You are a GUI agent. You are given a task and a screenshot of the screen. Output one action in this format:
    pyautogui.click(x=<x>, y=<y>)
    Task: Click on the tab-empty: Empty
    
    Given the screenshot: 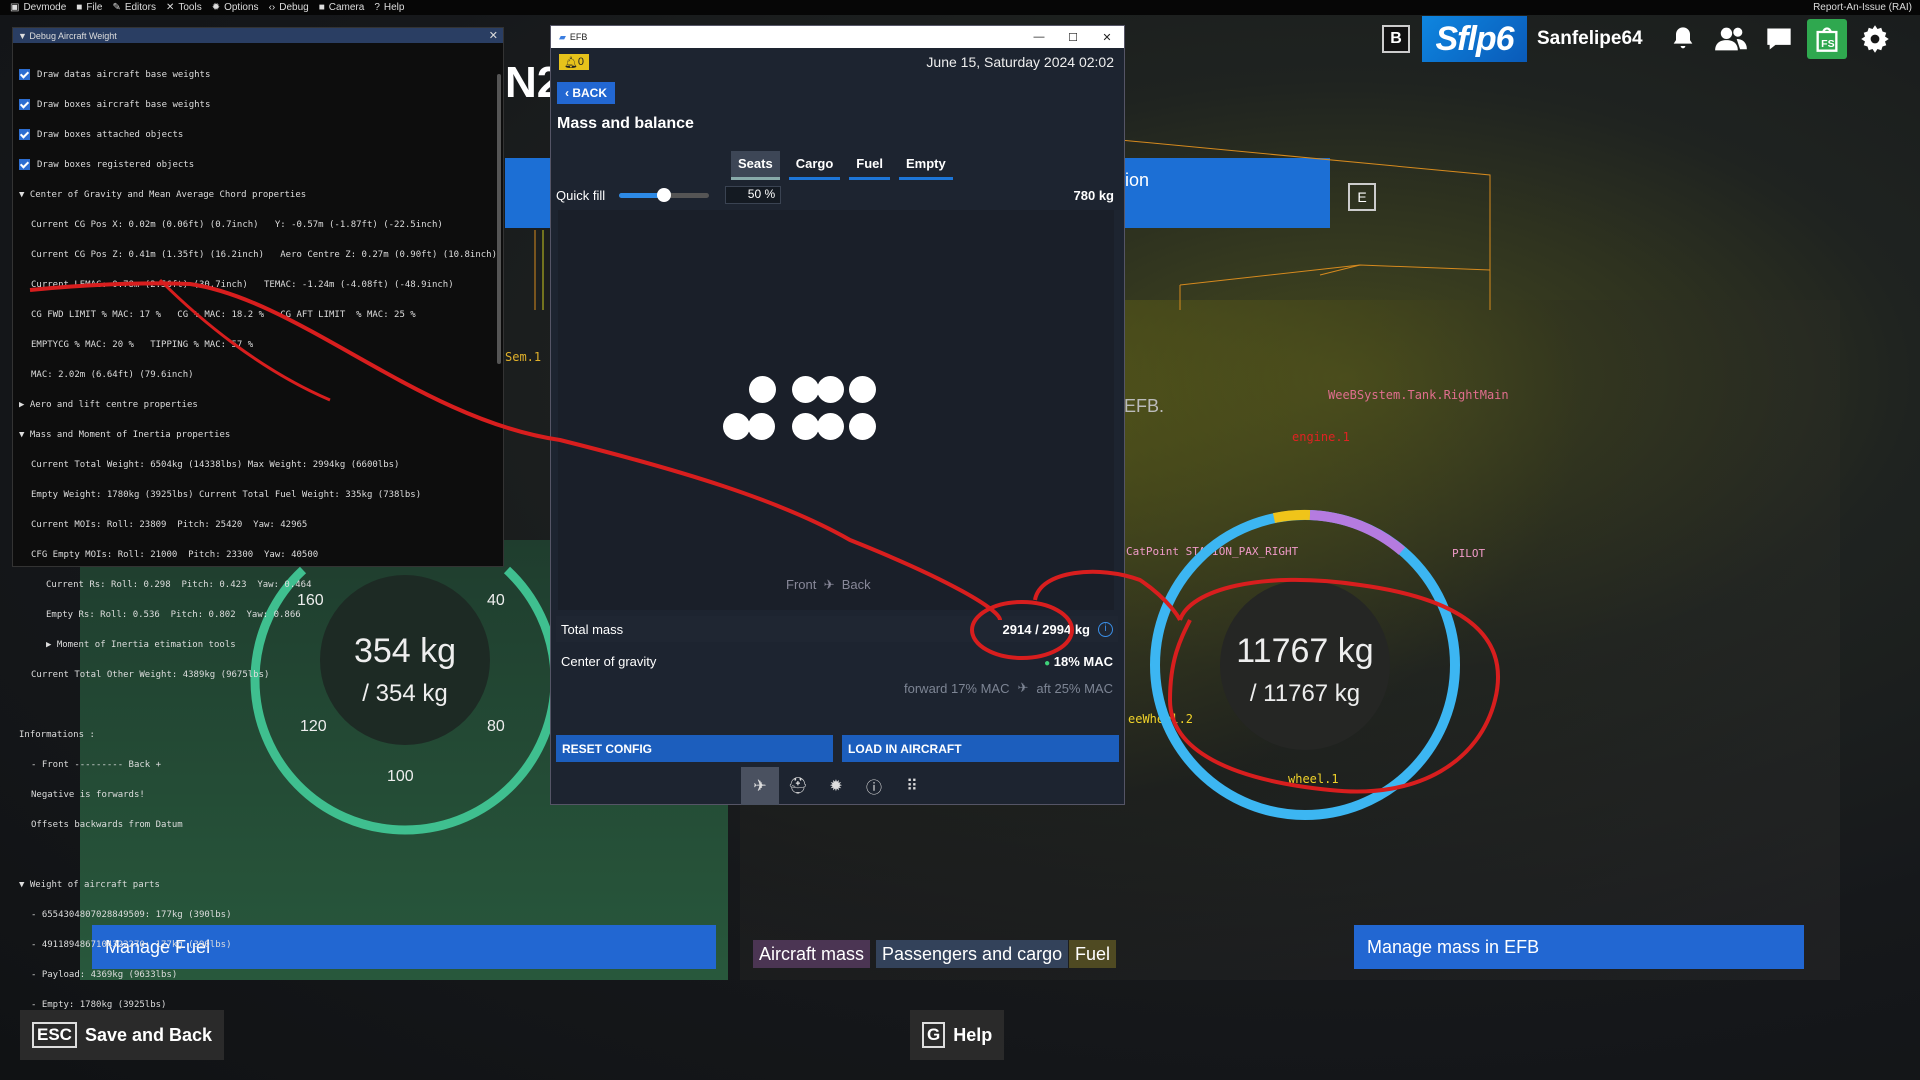 What is the action you would take?
    pyautogui.click(x=926, y=165)
    